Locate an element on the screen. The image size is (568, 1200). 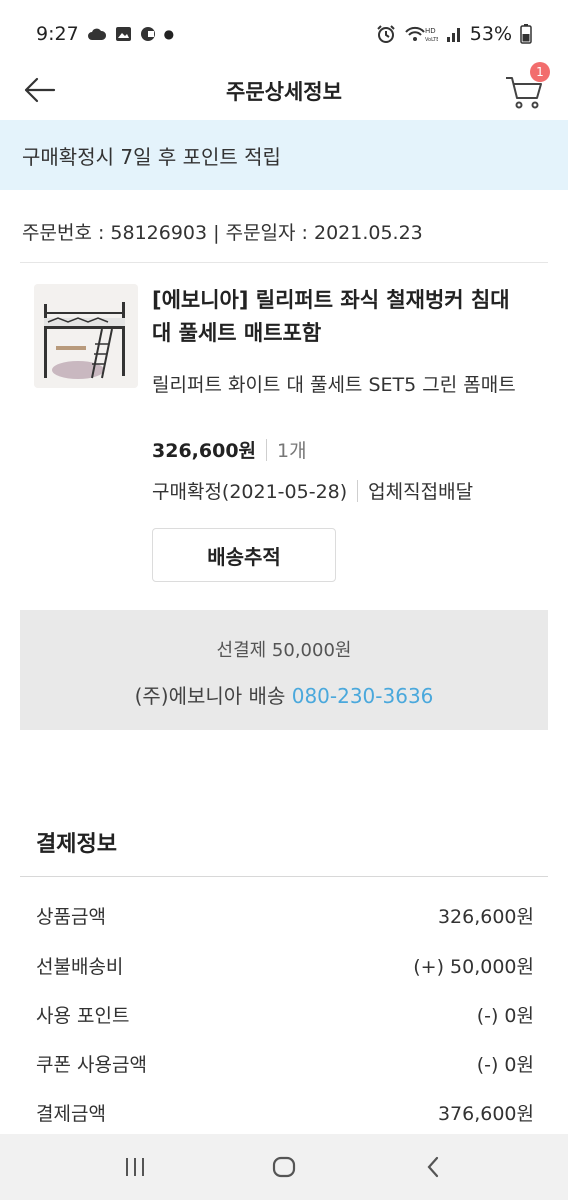
order-meta: 주문번호 : 58126903 | 주문일자 : 2021.05.23 is located at coordinates (222, 233).